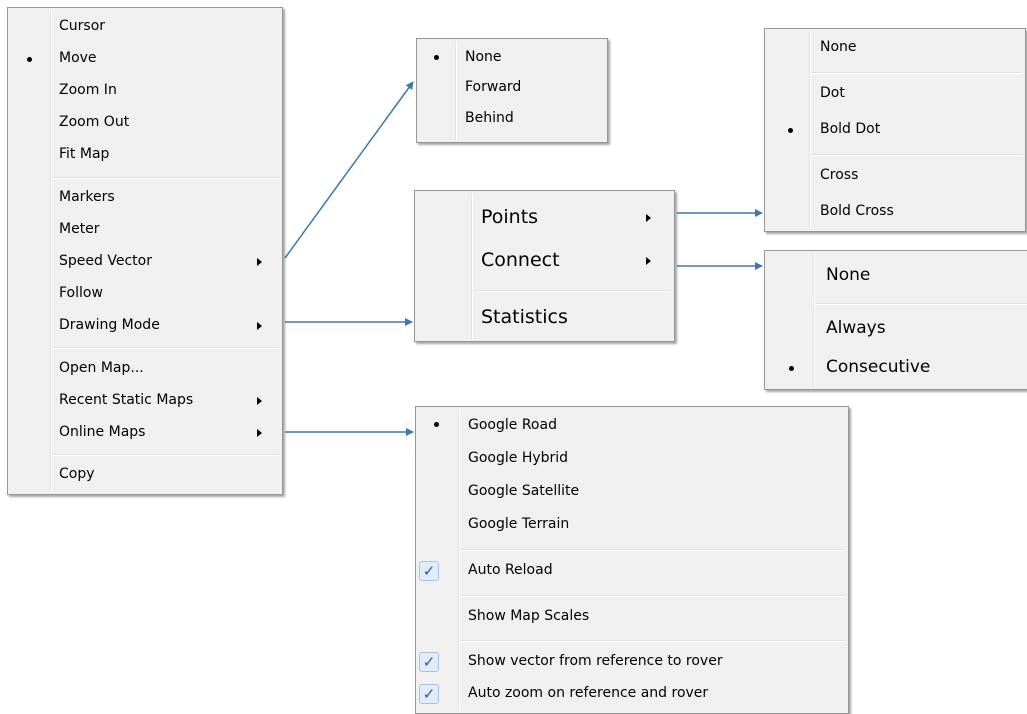 The image size is (1027, 714). I want to click on speed-vector-submenu: None Forward Behind, so click(512, 90).